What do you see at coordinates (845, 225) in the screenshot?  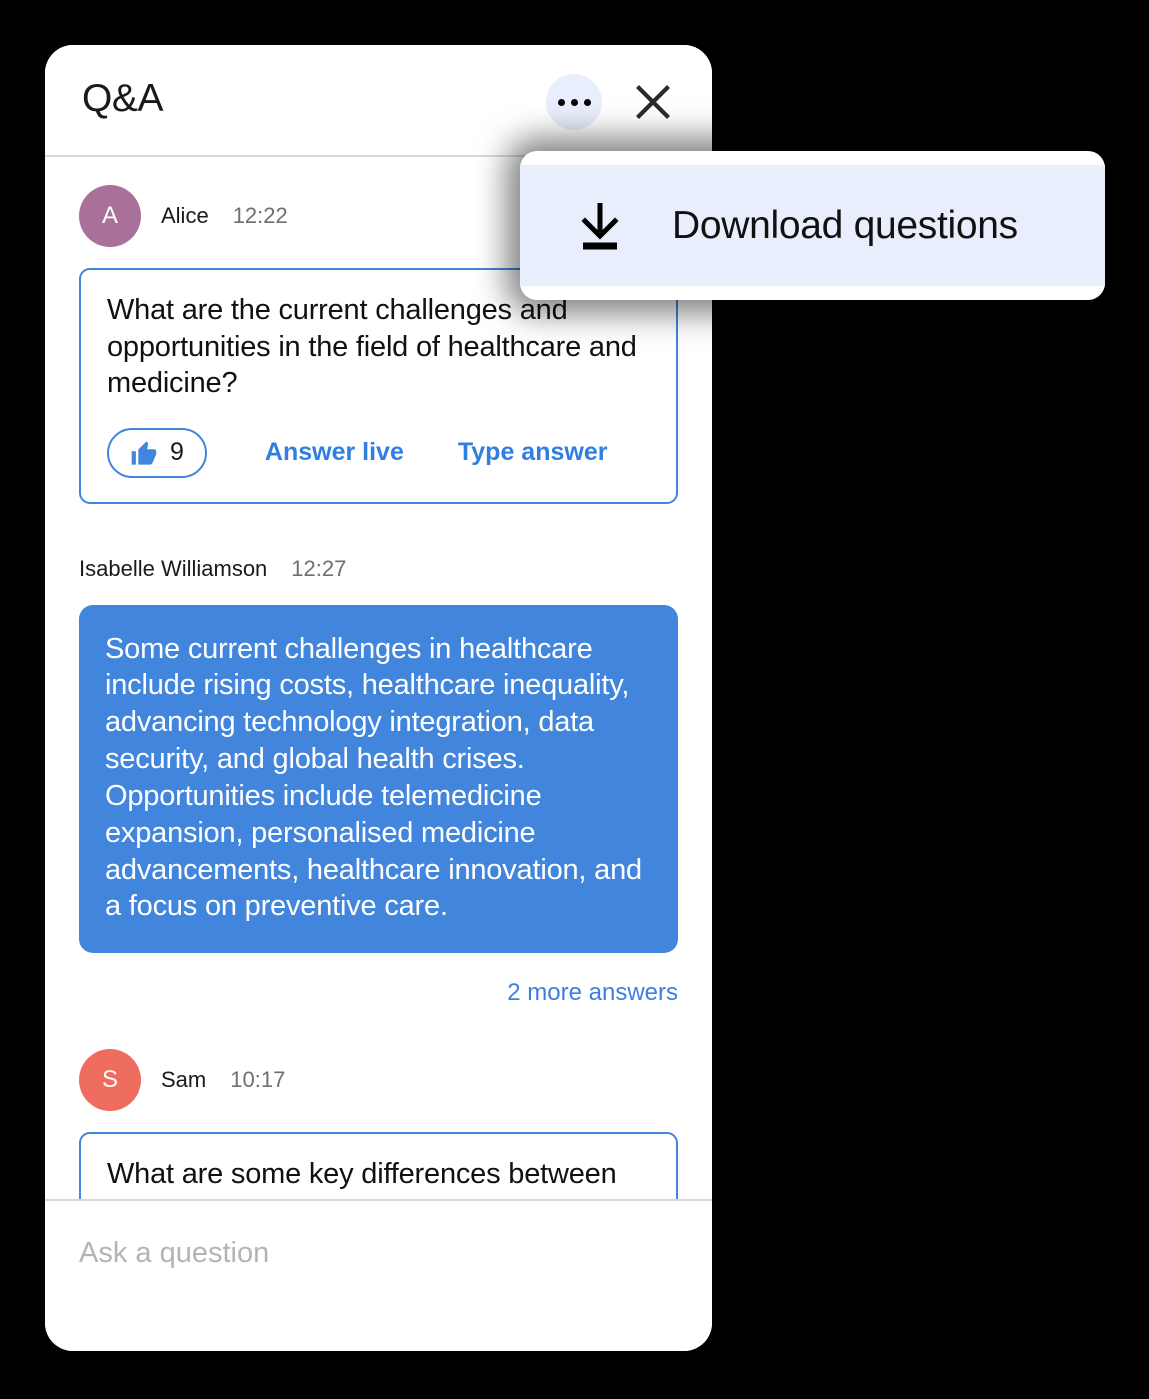 I see `download-questions-label: Download questions` at bounding box center [845, 225].